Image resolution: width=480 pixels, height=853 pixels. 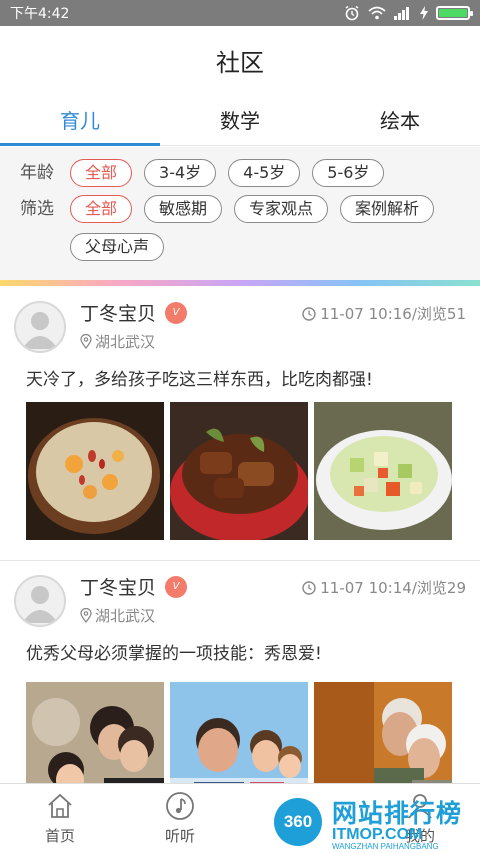 I want to click on age-chip-5-6: 5-6岁, so click(x=348, y=173).